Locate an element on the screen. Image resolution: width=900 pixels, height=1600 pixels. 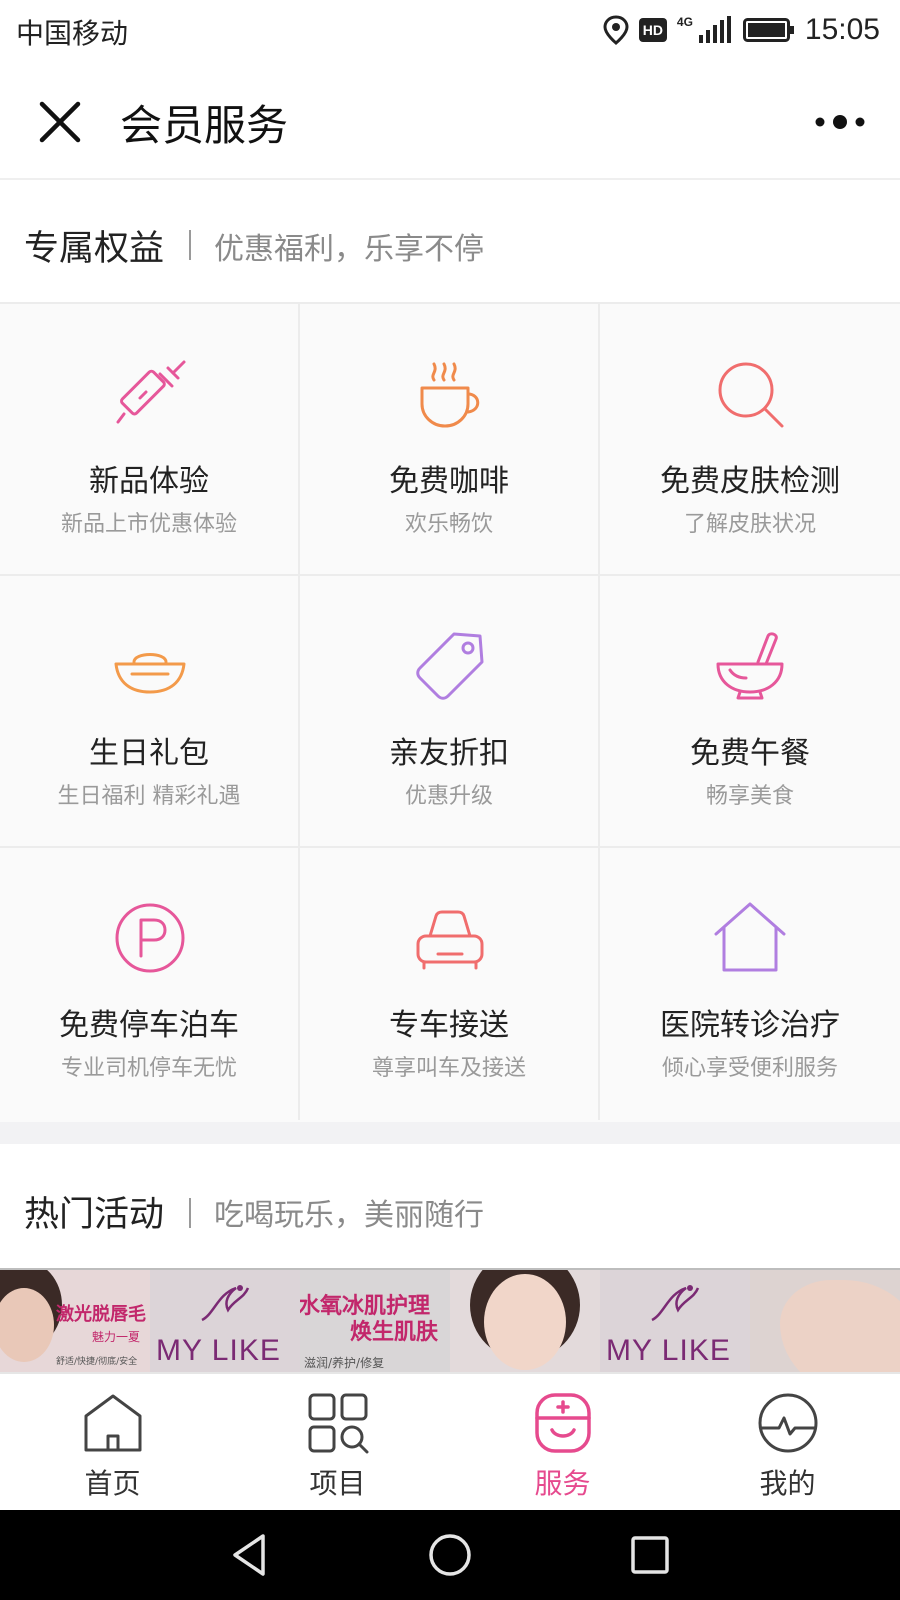
benefit-free-lunch: 免费午餐 畅享美食 is located at coordinates (750, 712).